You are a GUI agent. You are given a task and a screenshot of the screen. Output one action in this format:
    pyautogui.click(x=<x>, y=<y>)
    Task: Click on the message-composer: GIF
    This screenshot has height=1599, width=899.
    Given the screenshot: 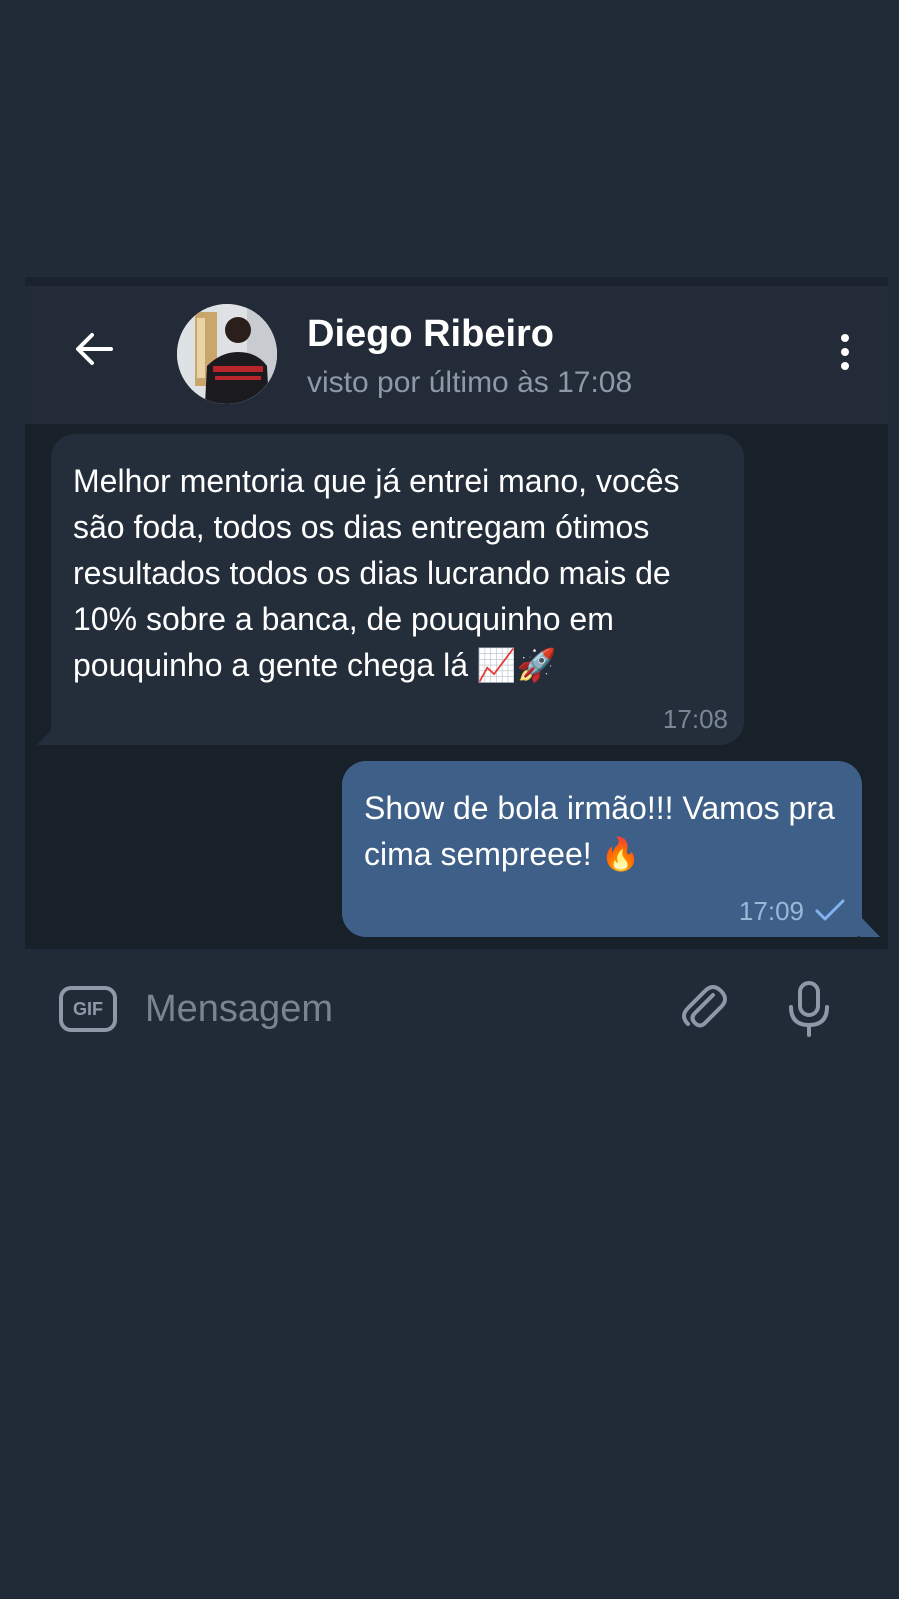 What is the action you would take?
    pyautogui.click(x=456, y=1006)
    